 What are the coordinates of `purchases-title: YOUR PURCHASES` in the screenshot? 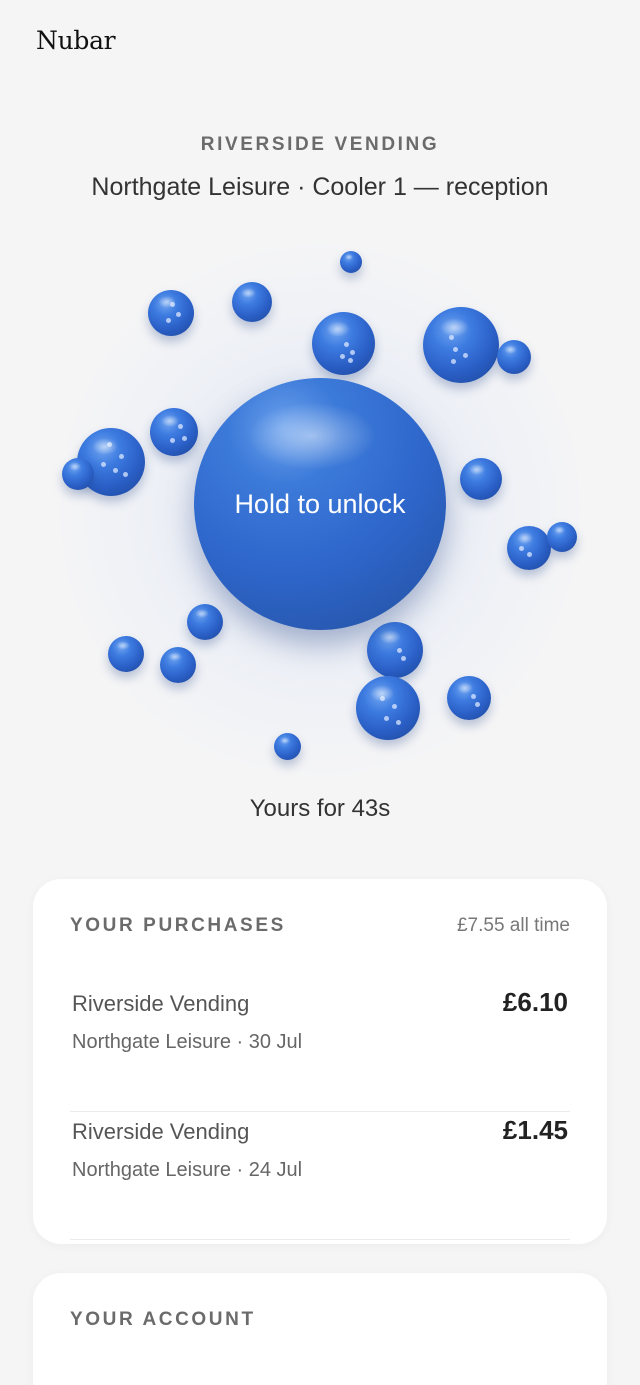 It's located at (178, 925).